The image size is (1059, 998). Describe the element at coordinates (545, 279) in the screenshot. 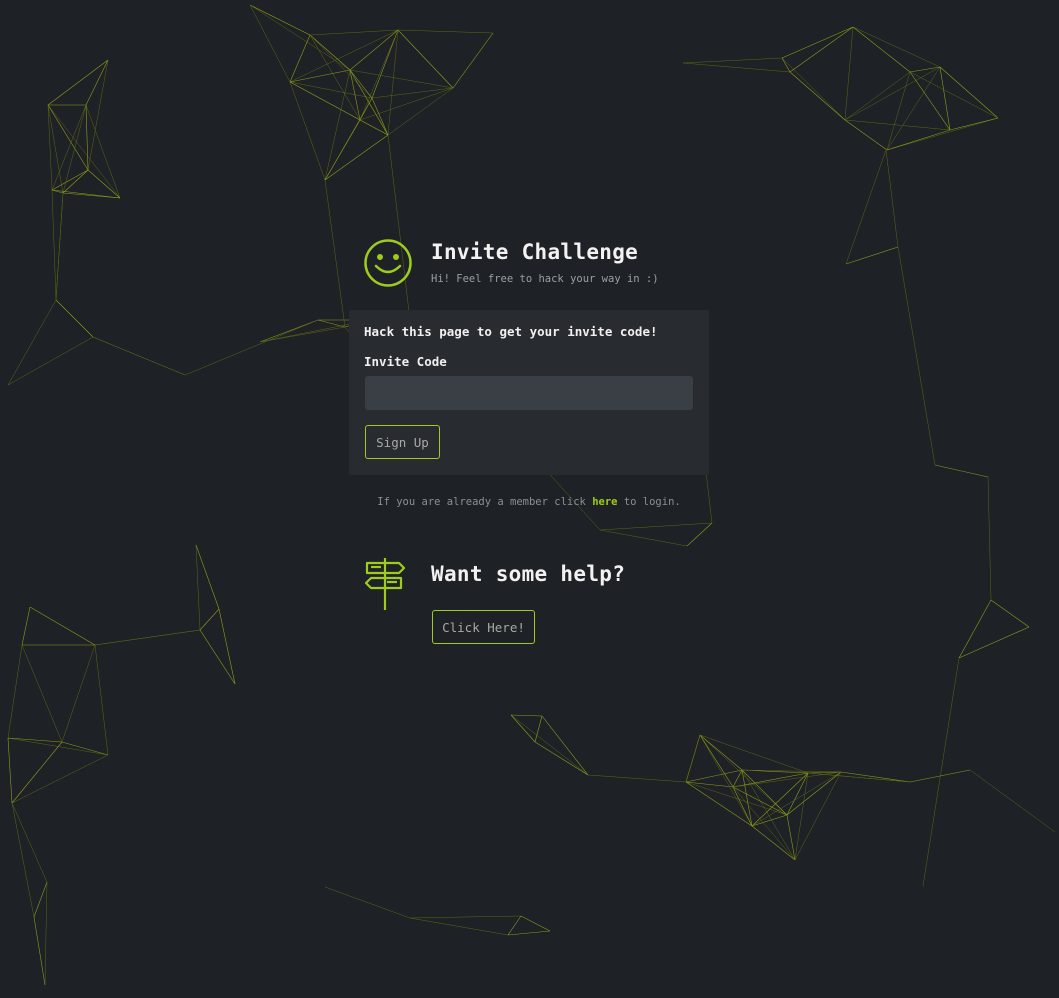

I see `page-subtitle: Hi! Feel free to hack your way in :)` at that location.